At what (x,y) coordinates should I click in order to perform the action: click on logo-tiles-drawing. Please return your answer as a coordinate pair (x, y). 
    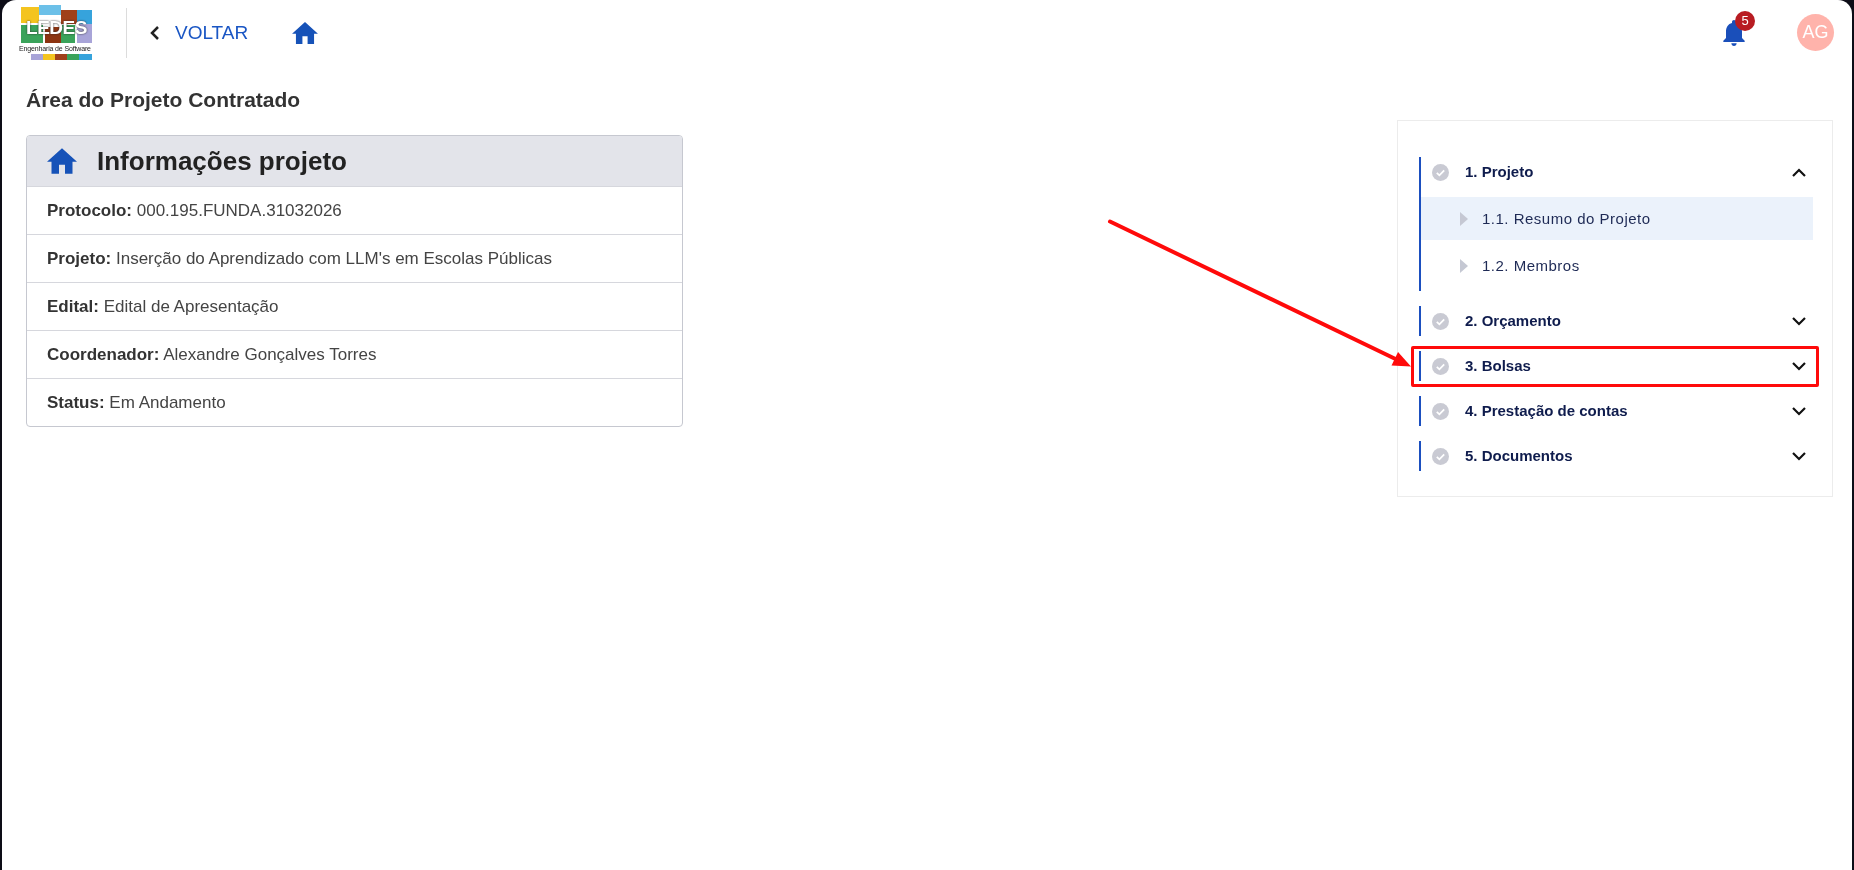
    Looking at the image, I should click on (56, 32).